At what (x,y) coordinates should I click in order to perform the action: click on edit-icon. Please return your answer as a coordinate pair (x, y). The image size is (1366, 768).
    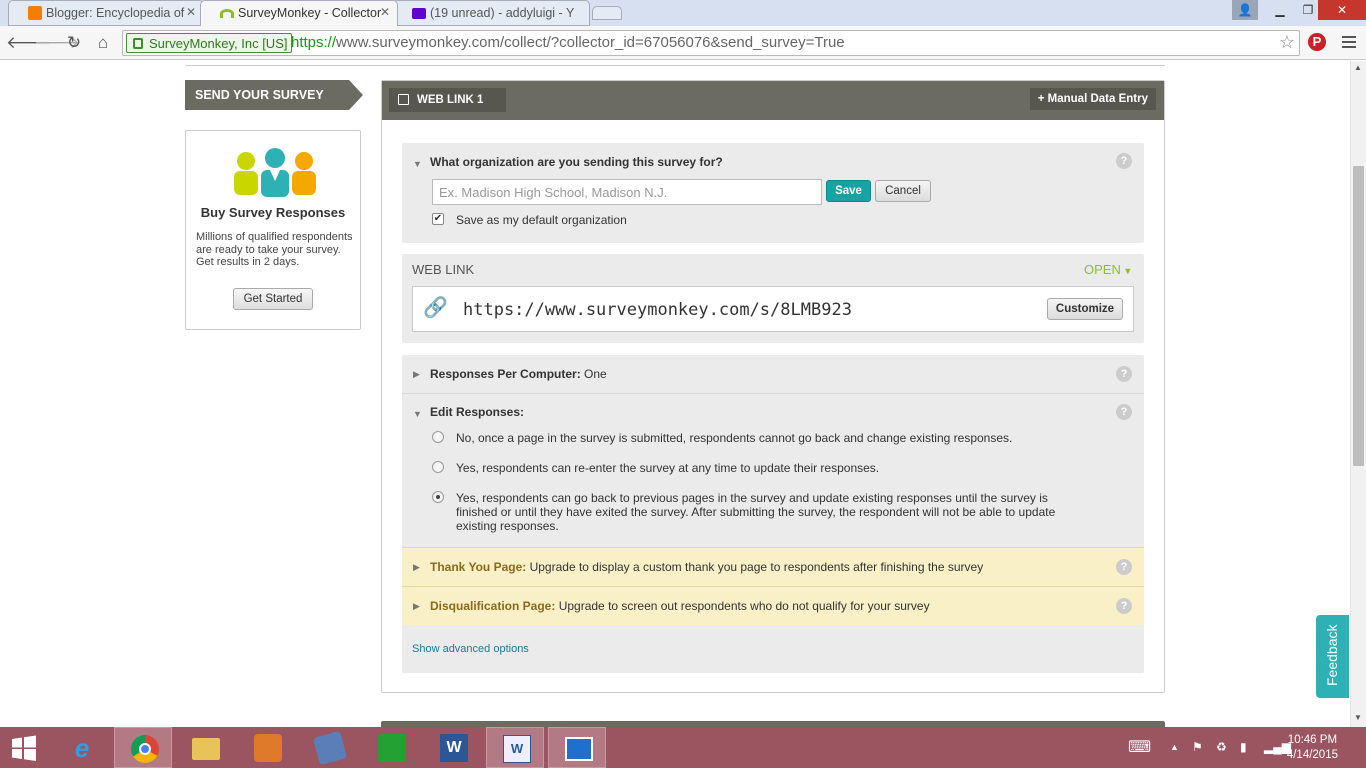
    Looking at the image, I should click on (403, 99).